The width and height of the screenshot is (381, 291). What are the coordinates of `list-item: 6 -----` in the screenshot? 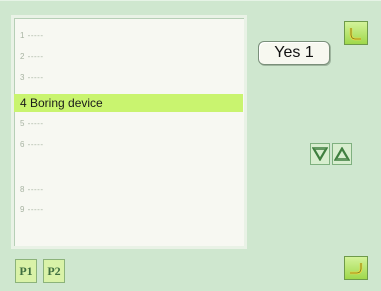 It's located at (32, 145).